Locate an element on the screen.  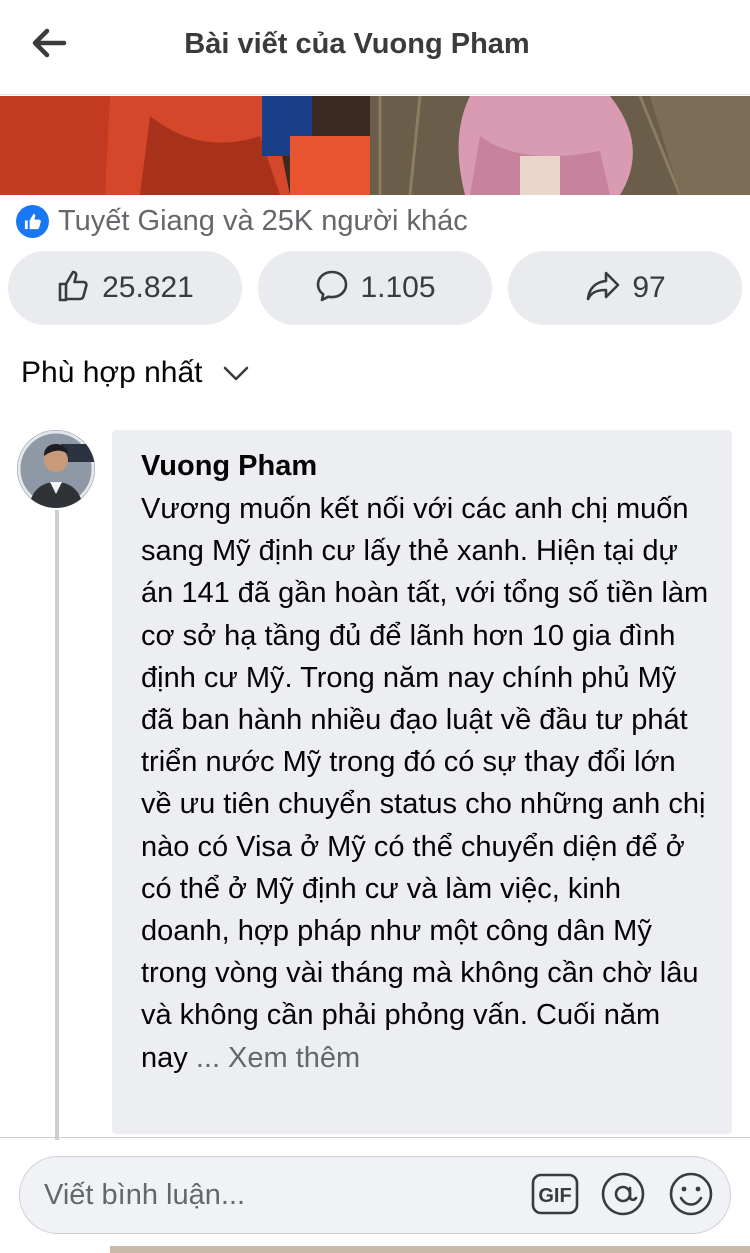
see-more-link: ... Xem thêm is located at coordinates (278, 1058).